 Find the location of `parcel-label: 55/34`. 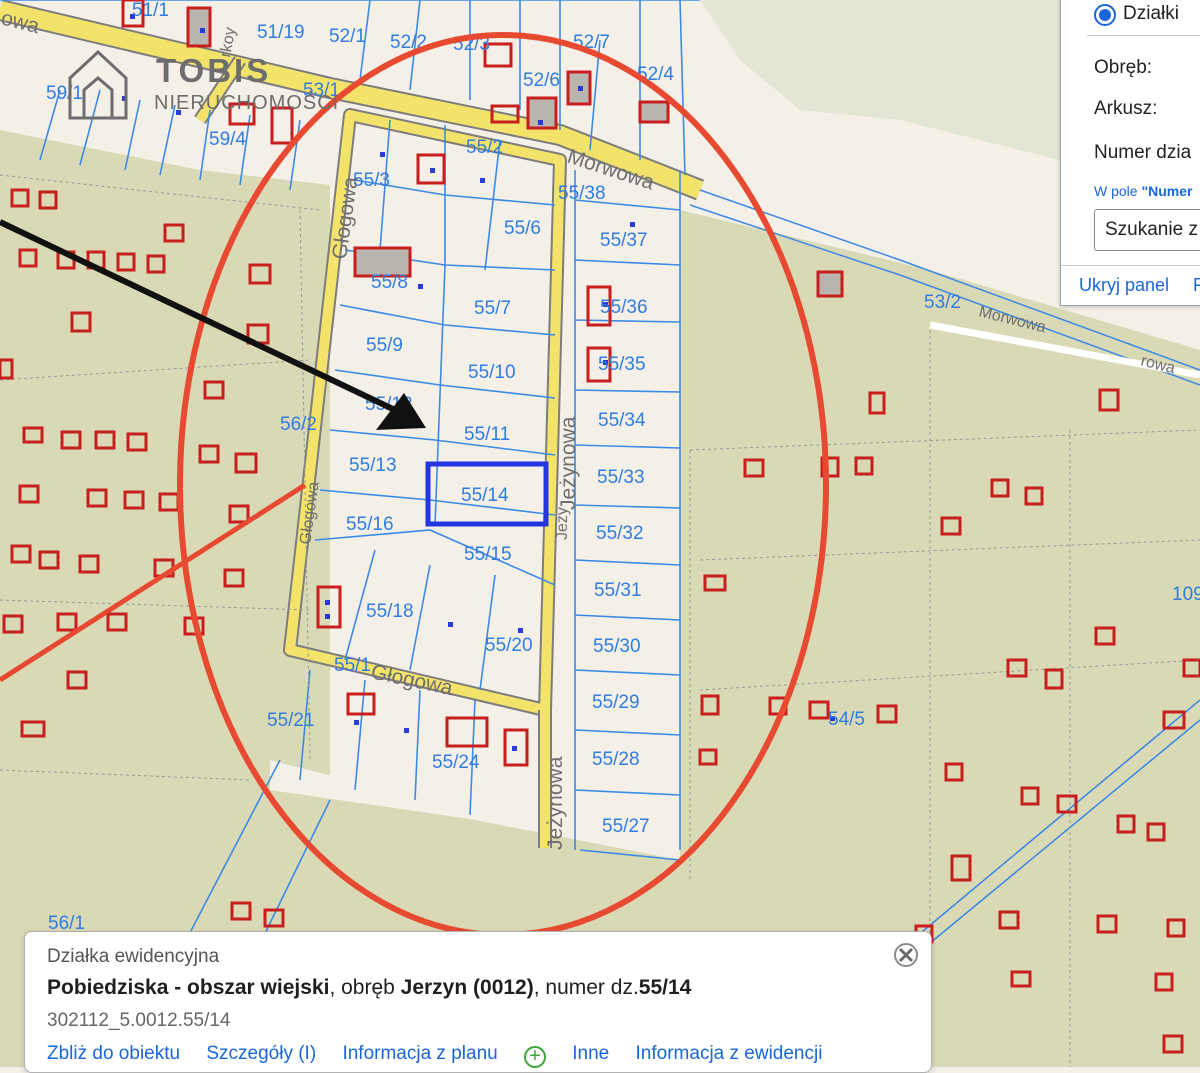

parcel-label: 55/34 is located at coordinates (622, 420).